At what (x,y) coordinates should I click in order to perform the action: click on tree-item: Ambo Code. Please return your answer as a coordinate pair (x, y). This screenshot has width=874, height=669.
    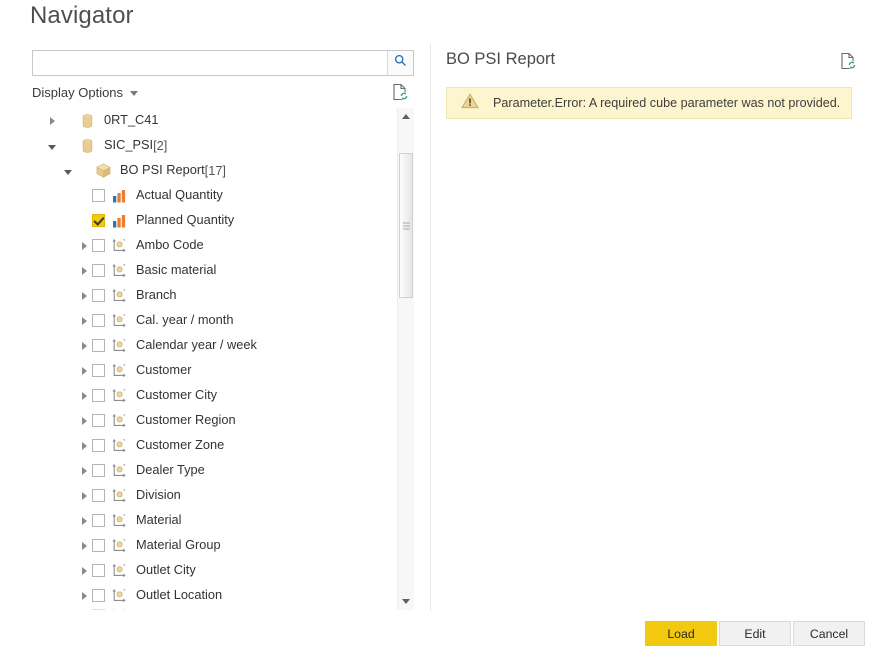
    Looking at the image, I should click on (212, 245).